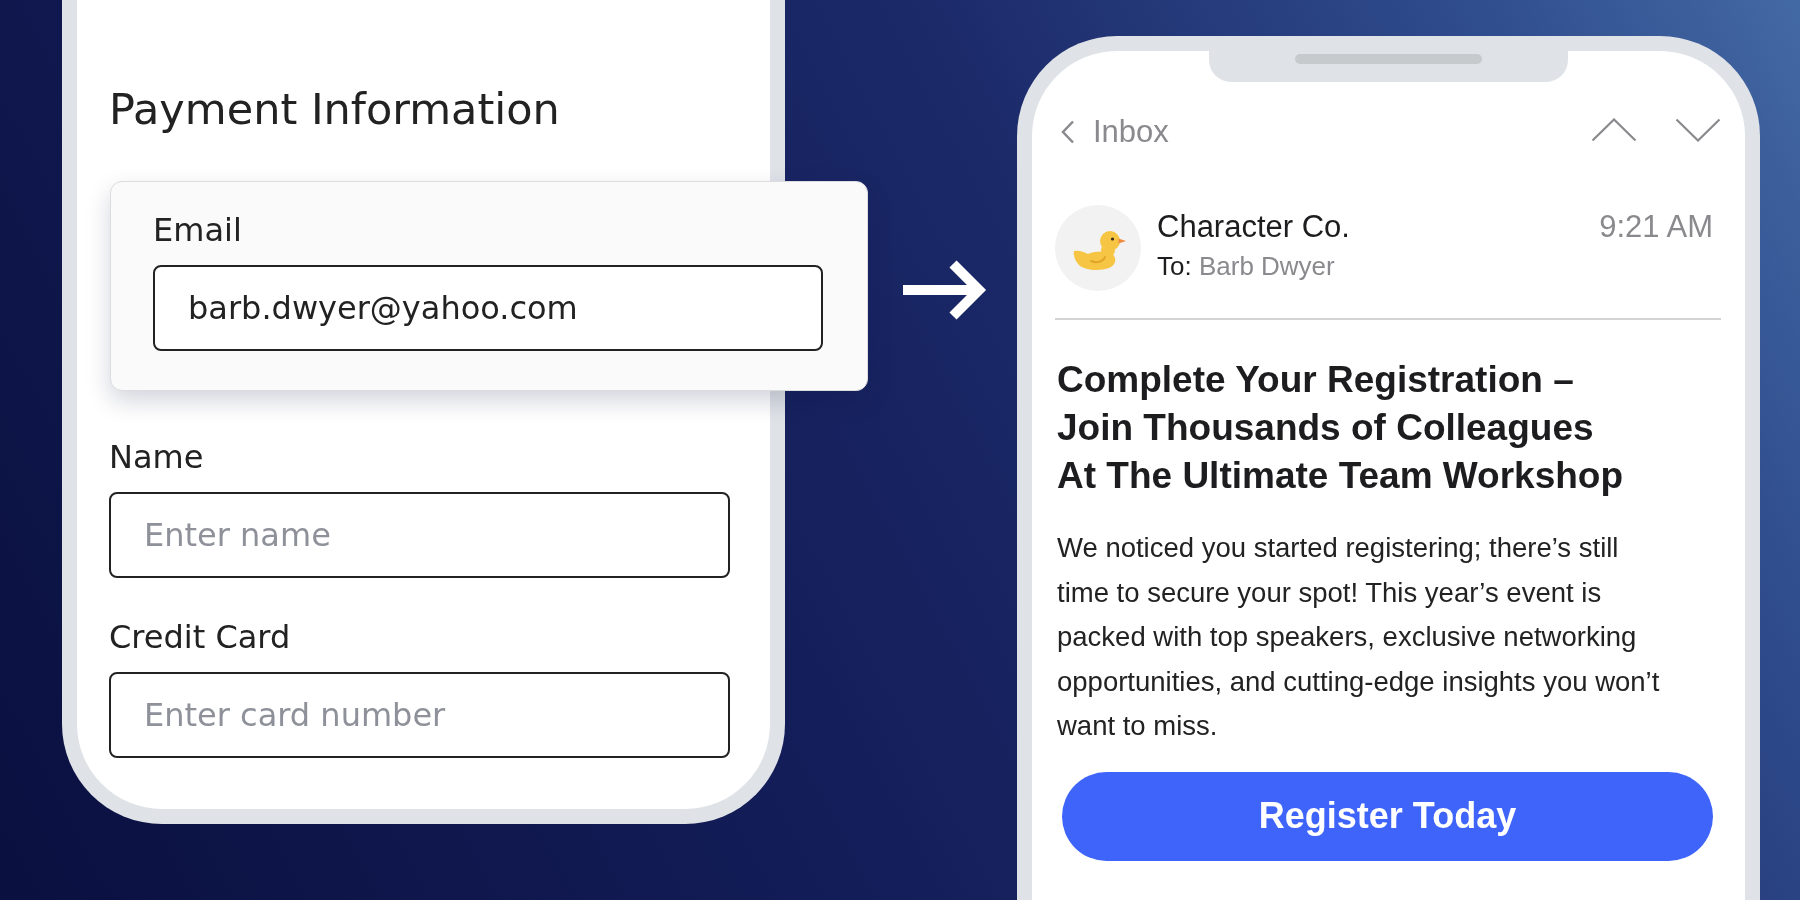 This screenshot has height=900, width=1800. What do you see at coordinates (157, 457) in the screenshot?
I see `field-label: Name` at bounding box center [157, 457].